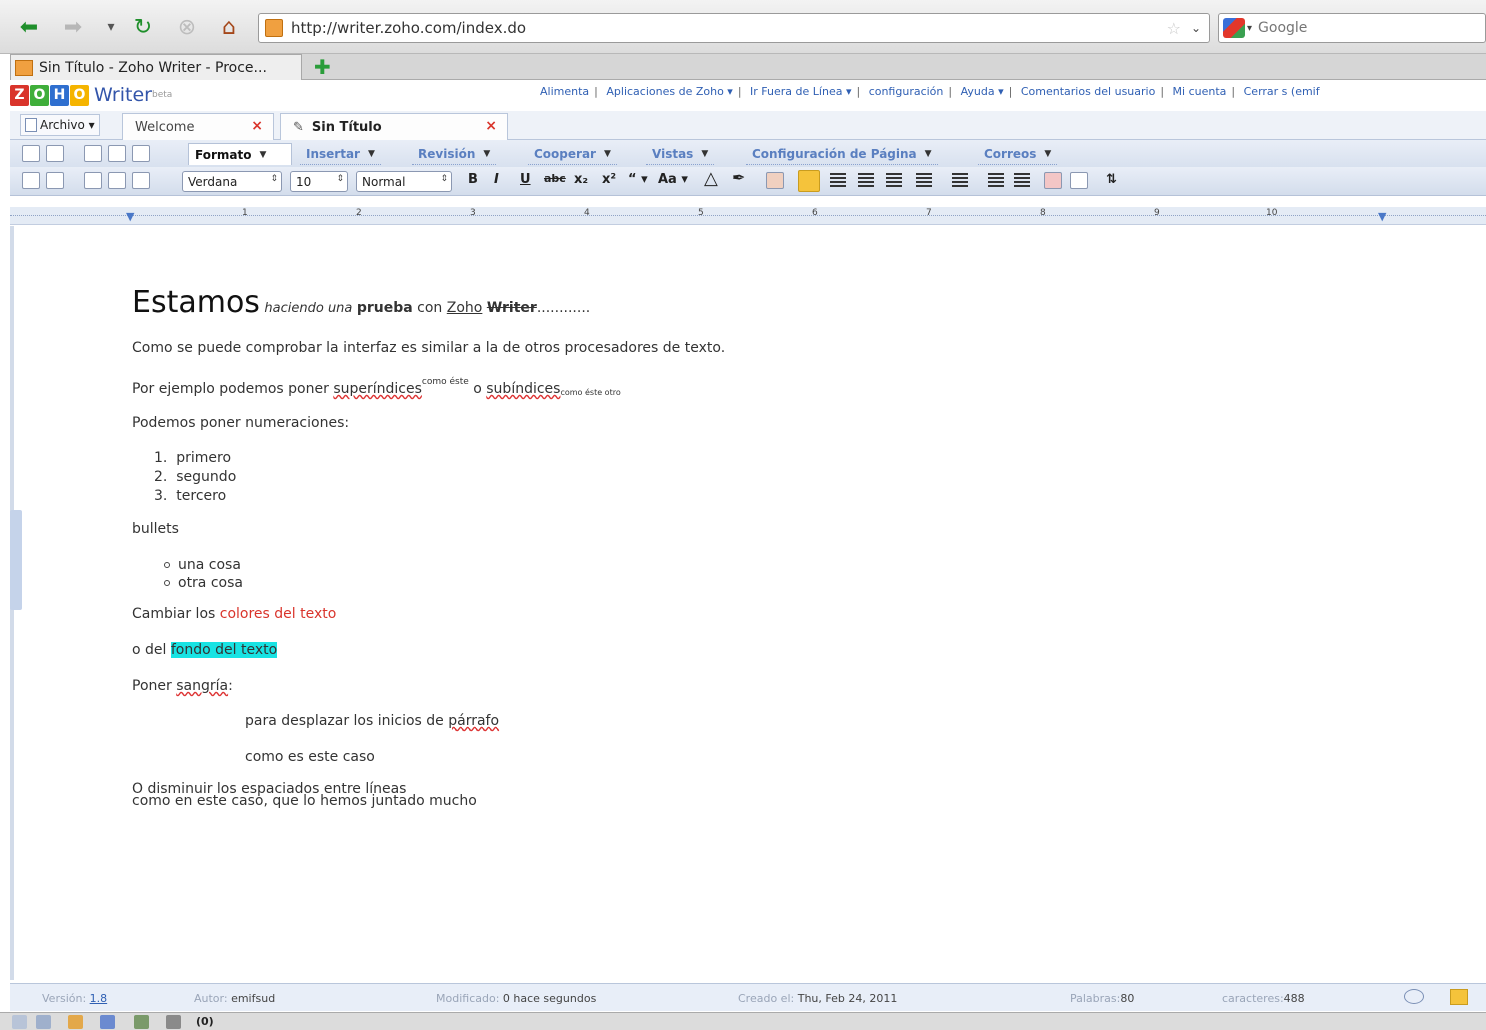 The height and width of the screenshot is (1030, 1486). Describe the element at coordinates (91, 95) in the screenshot. I see `zoho-logo: Z O H O Writer beta` at that location.